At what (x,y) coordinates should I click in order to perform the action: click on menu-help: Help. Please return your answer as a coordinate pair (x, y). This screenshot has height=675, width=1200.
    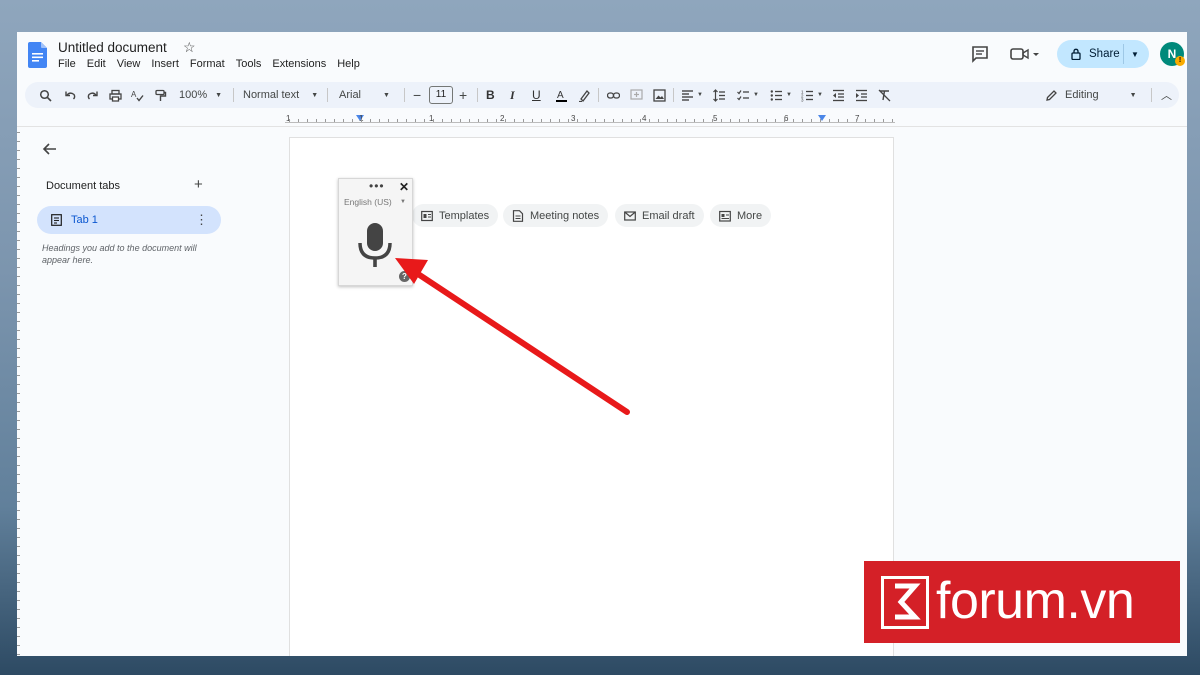
    Looking at the image, I should click on (348, 64).